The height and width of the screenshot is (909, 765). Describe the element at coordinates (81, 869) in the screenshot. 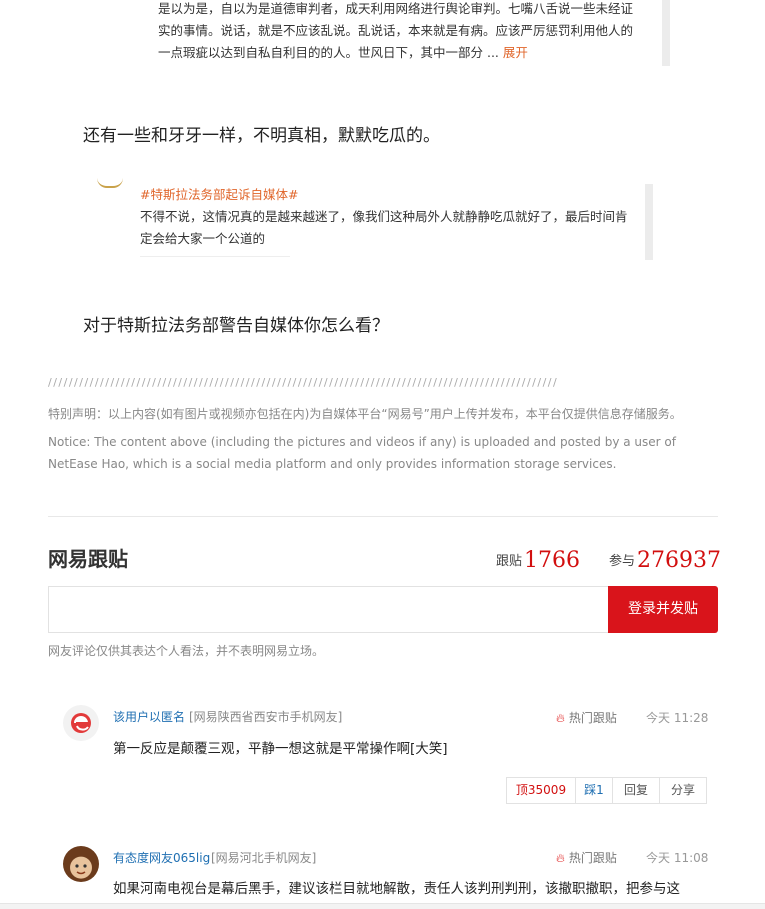

I see `cartoon-avatar-icon` at that location.